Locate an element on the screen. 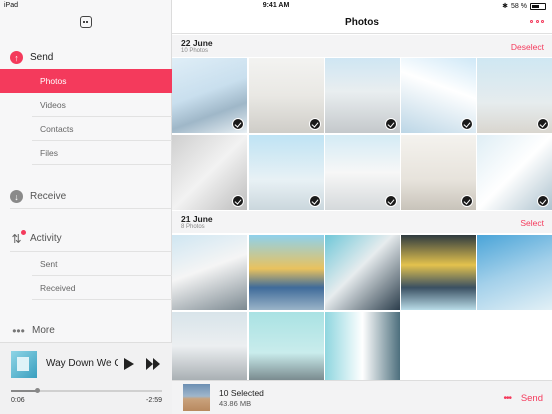  battery-percent: 58 % is located at coordinates (519, 6).